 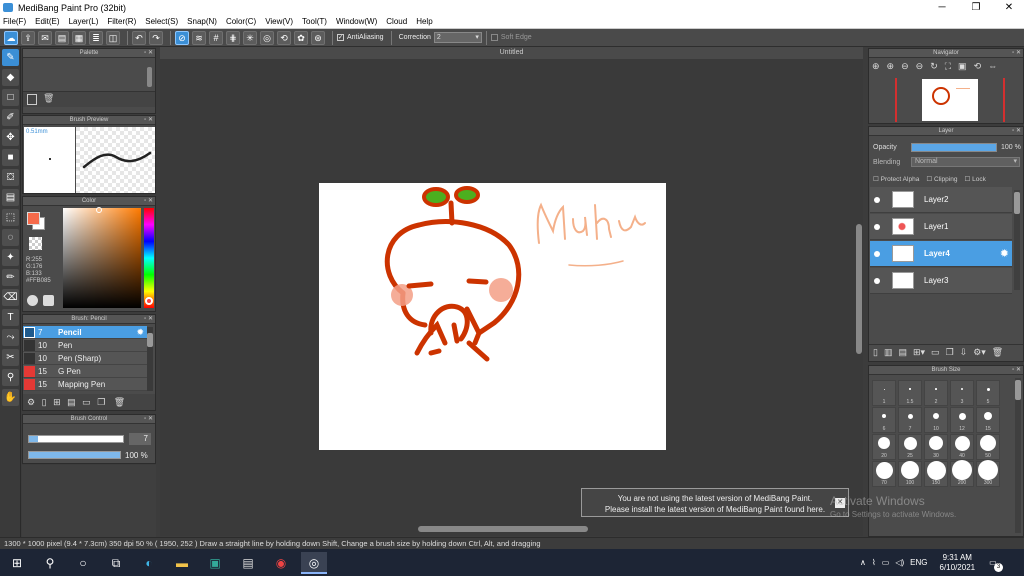 I want to click on brush-item-pen-sharp: 10 Pen (Sharp), so click(x=85, y=358).